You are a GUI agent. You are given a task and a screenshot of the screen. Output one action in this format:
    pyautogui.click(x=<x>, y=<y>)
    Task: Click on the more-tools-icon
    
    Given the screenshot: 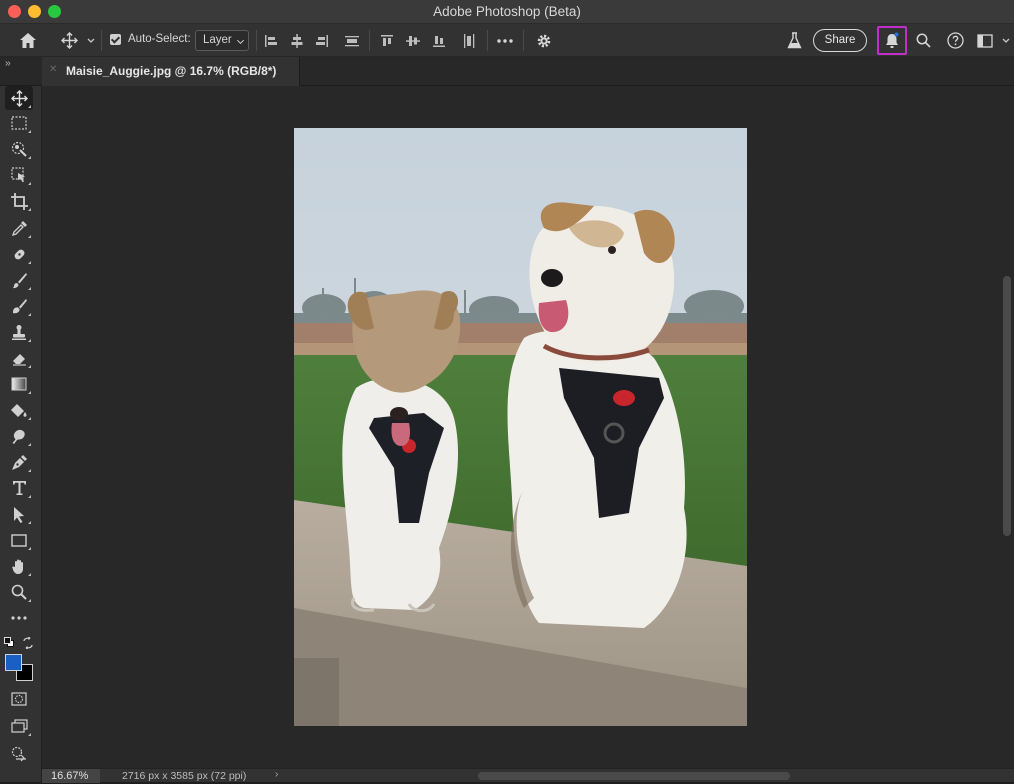 What is the action you would take?
    pyautogui.click(x=19, y=618)
    